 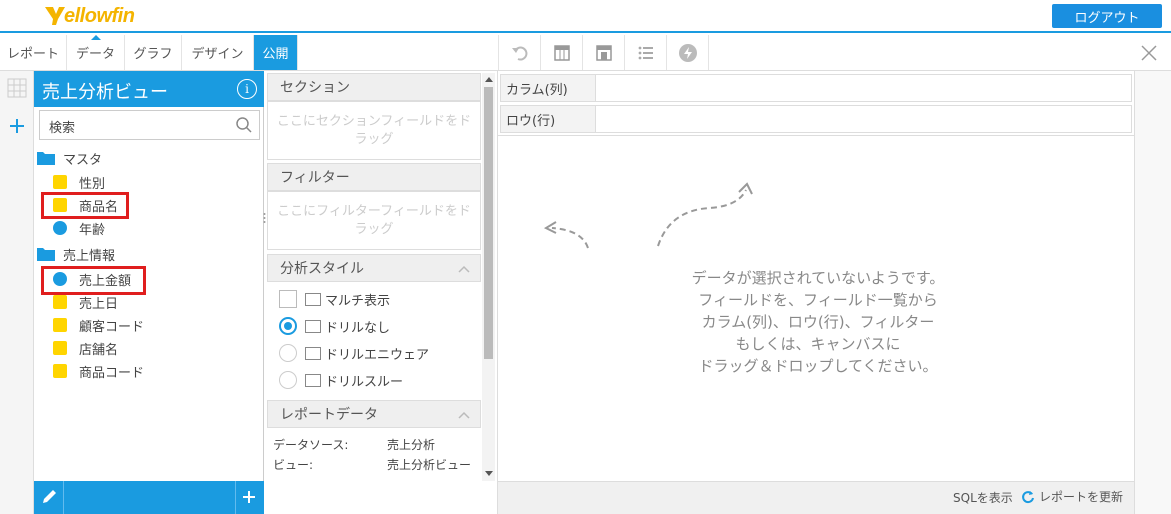 I want to click on field-label: 年齢, so click(x=92, y=230).